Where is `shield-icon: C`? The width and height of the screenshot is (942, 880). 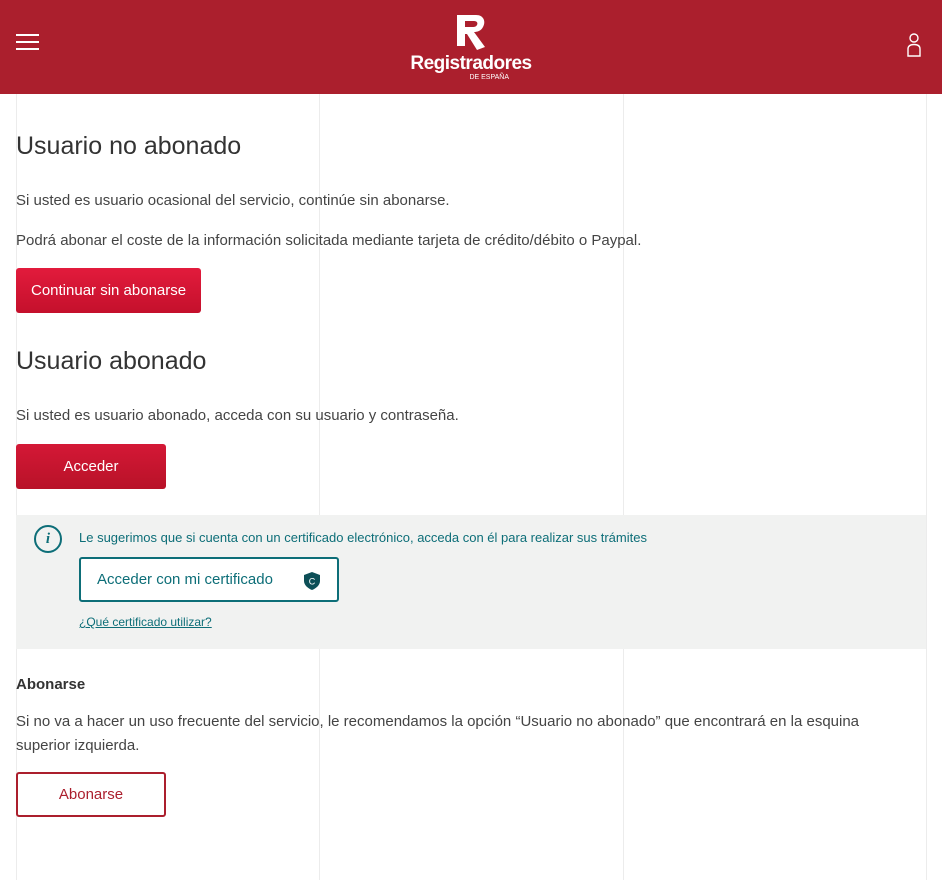
shield-icon: C is located at coordinates (312, 581).